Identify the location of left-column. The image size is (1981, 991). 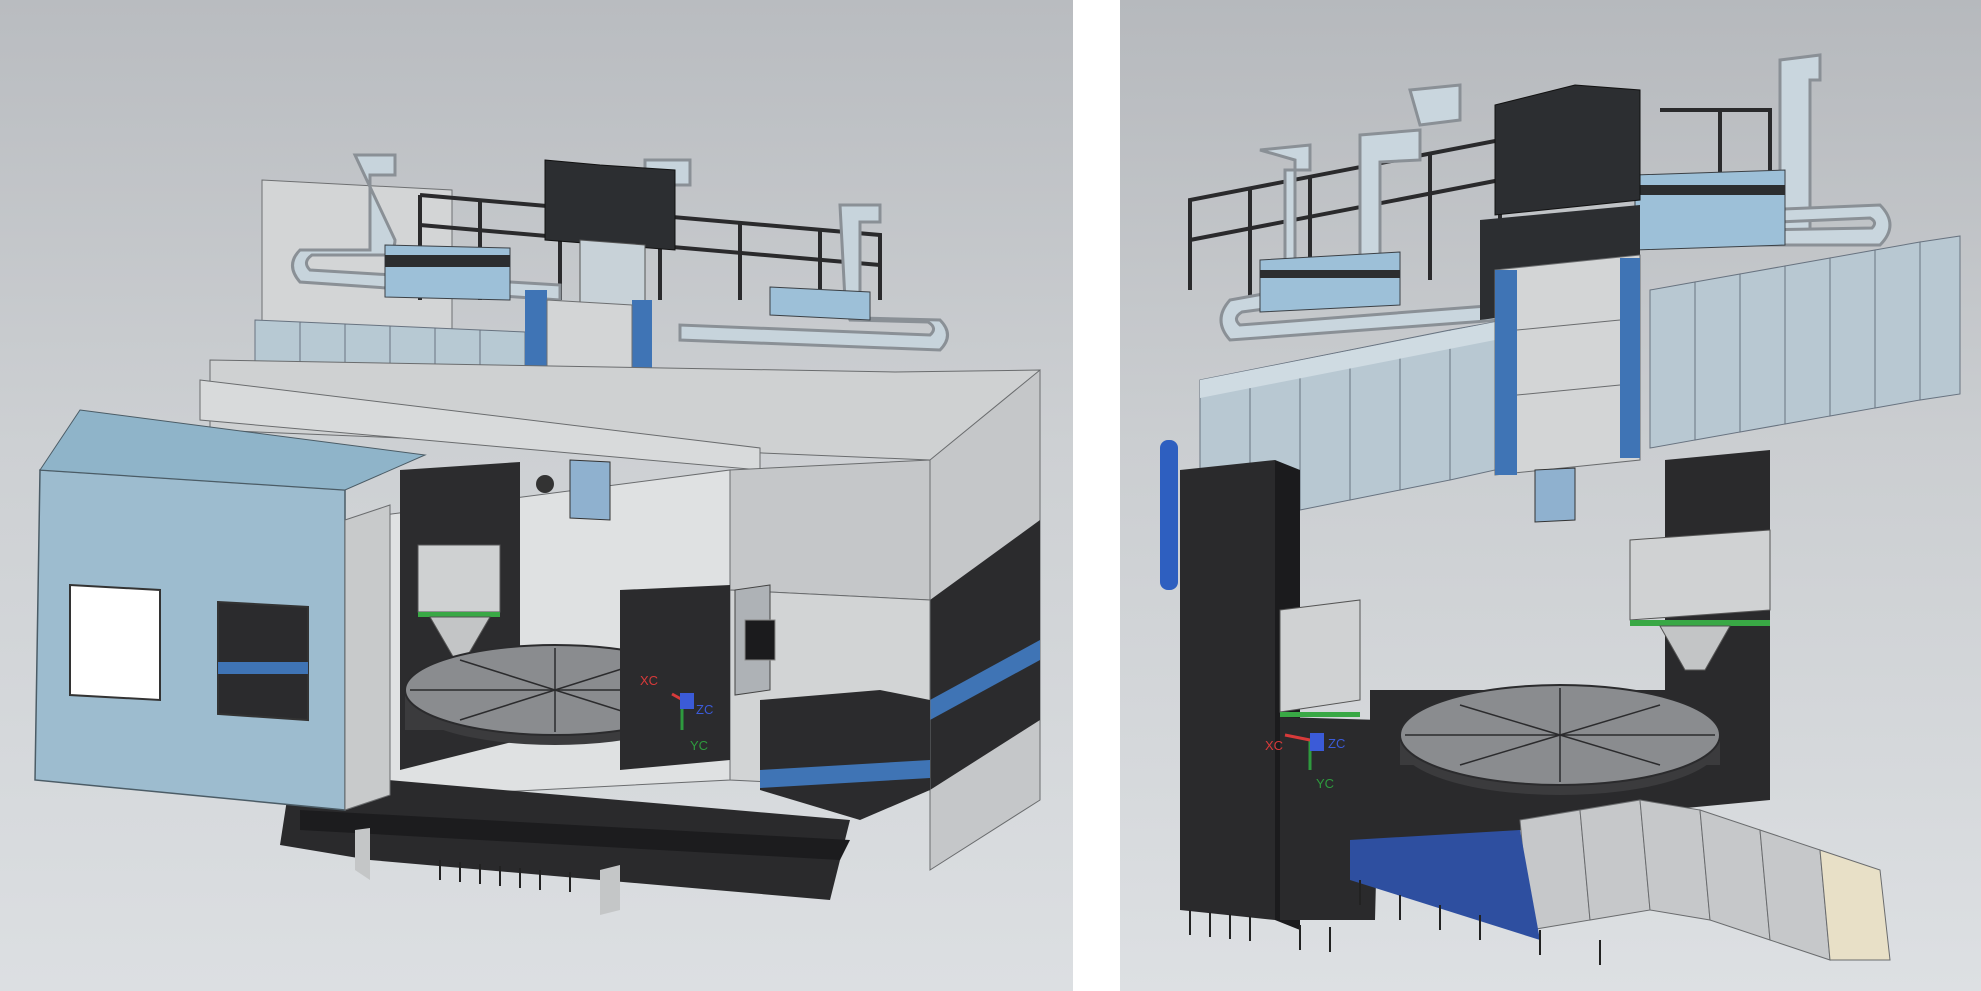
(1227, 690).